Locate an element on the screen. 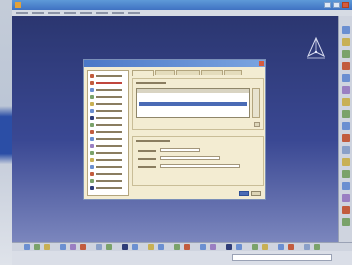 This screenshot has height=265, width=352. tab-parameters is located at coordinates (212, 72).